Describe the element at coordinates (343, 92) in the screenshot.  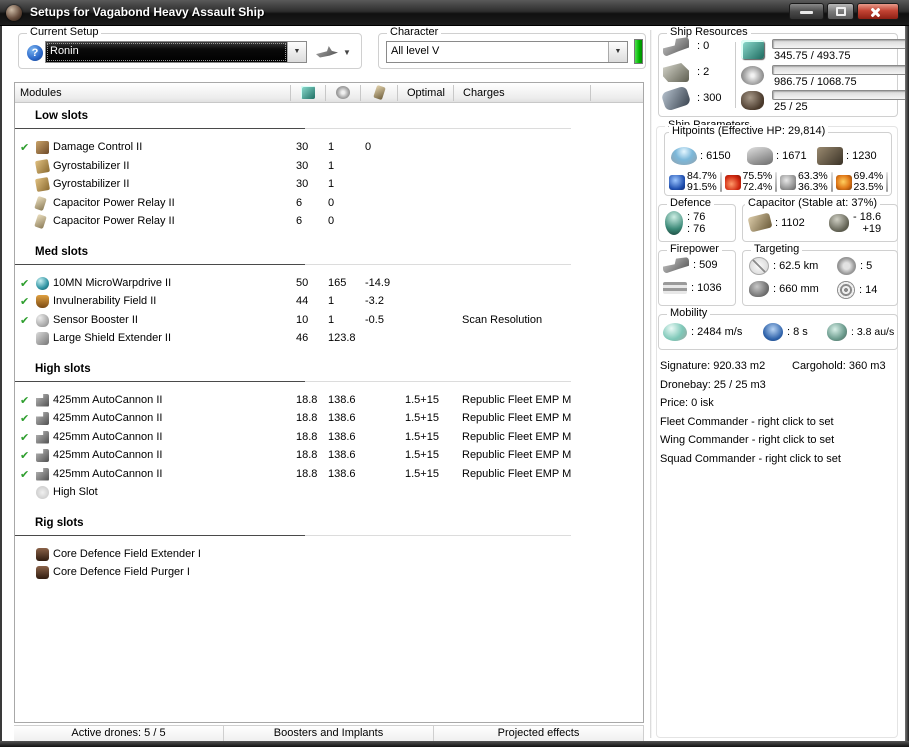
I see `powergrid-column-icon` at that location.